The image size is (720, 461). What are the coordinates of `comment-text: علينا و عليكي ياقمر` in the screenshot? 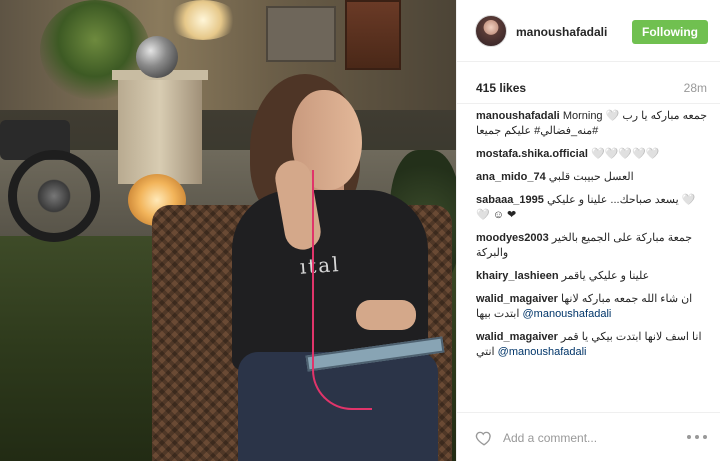 It's located at (605, 276).